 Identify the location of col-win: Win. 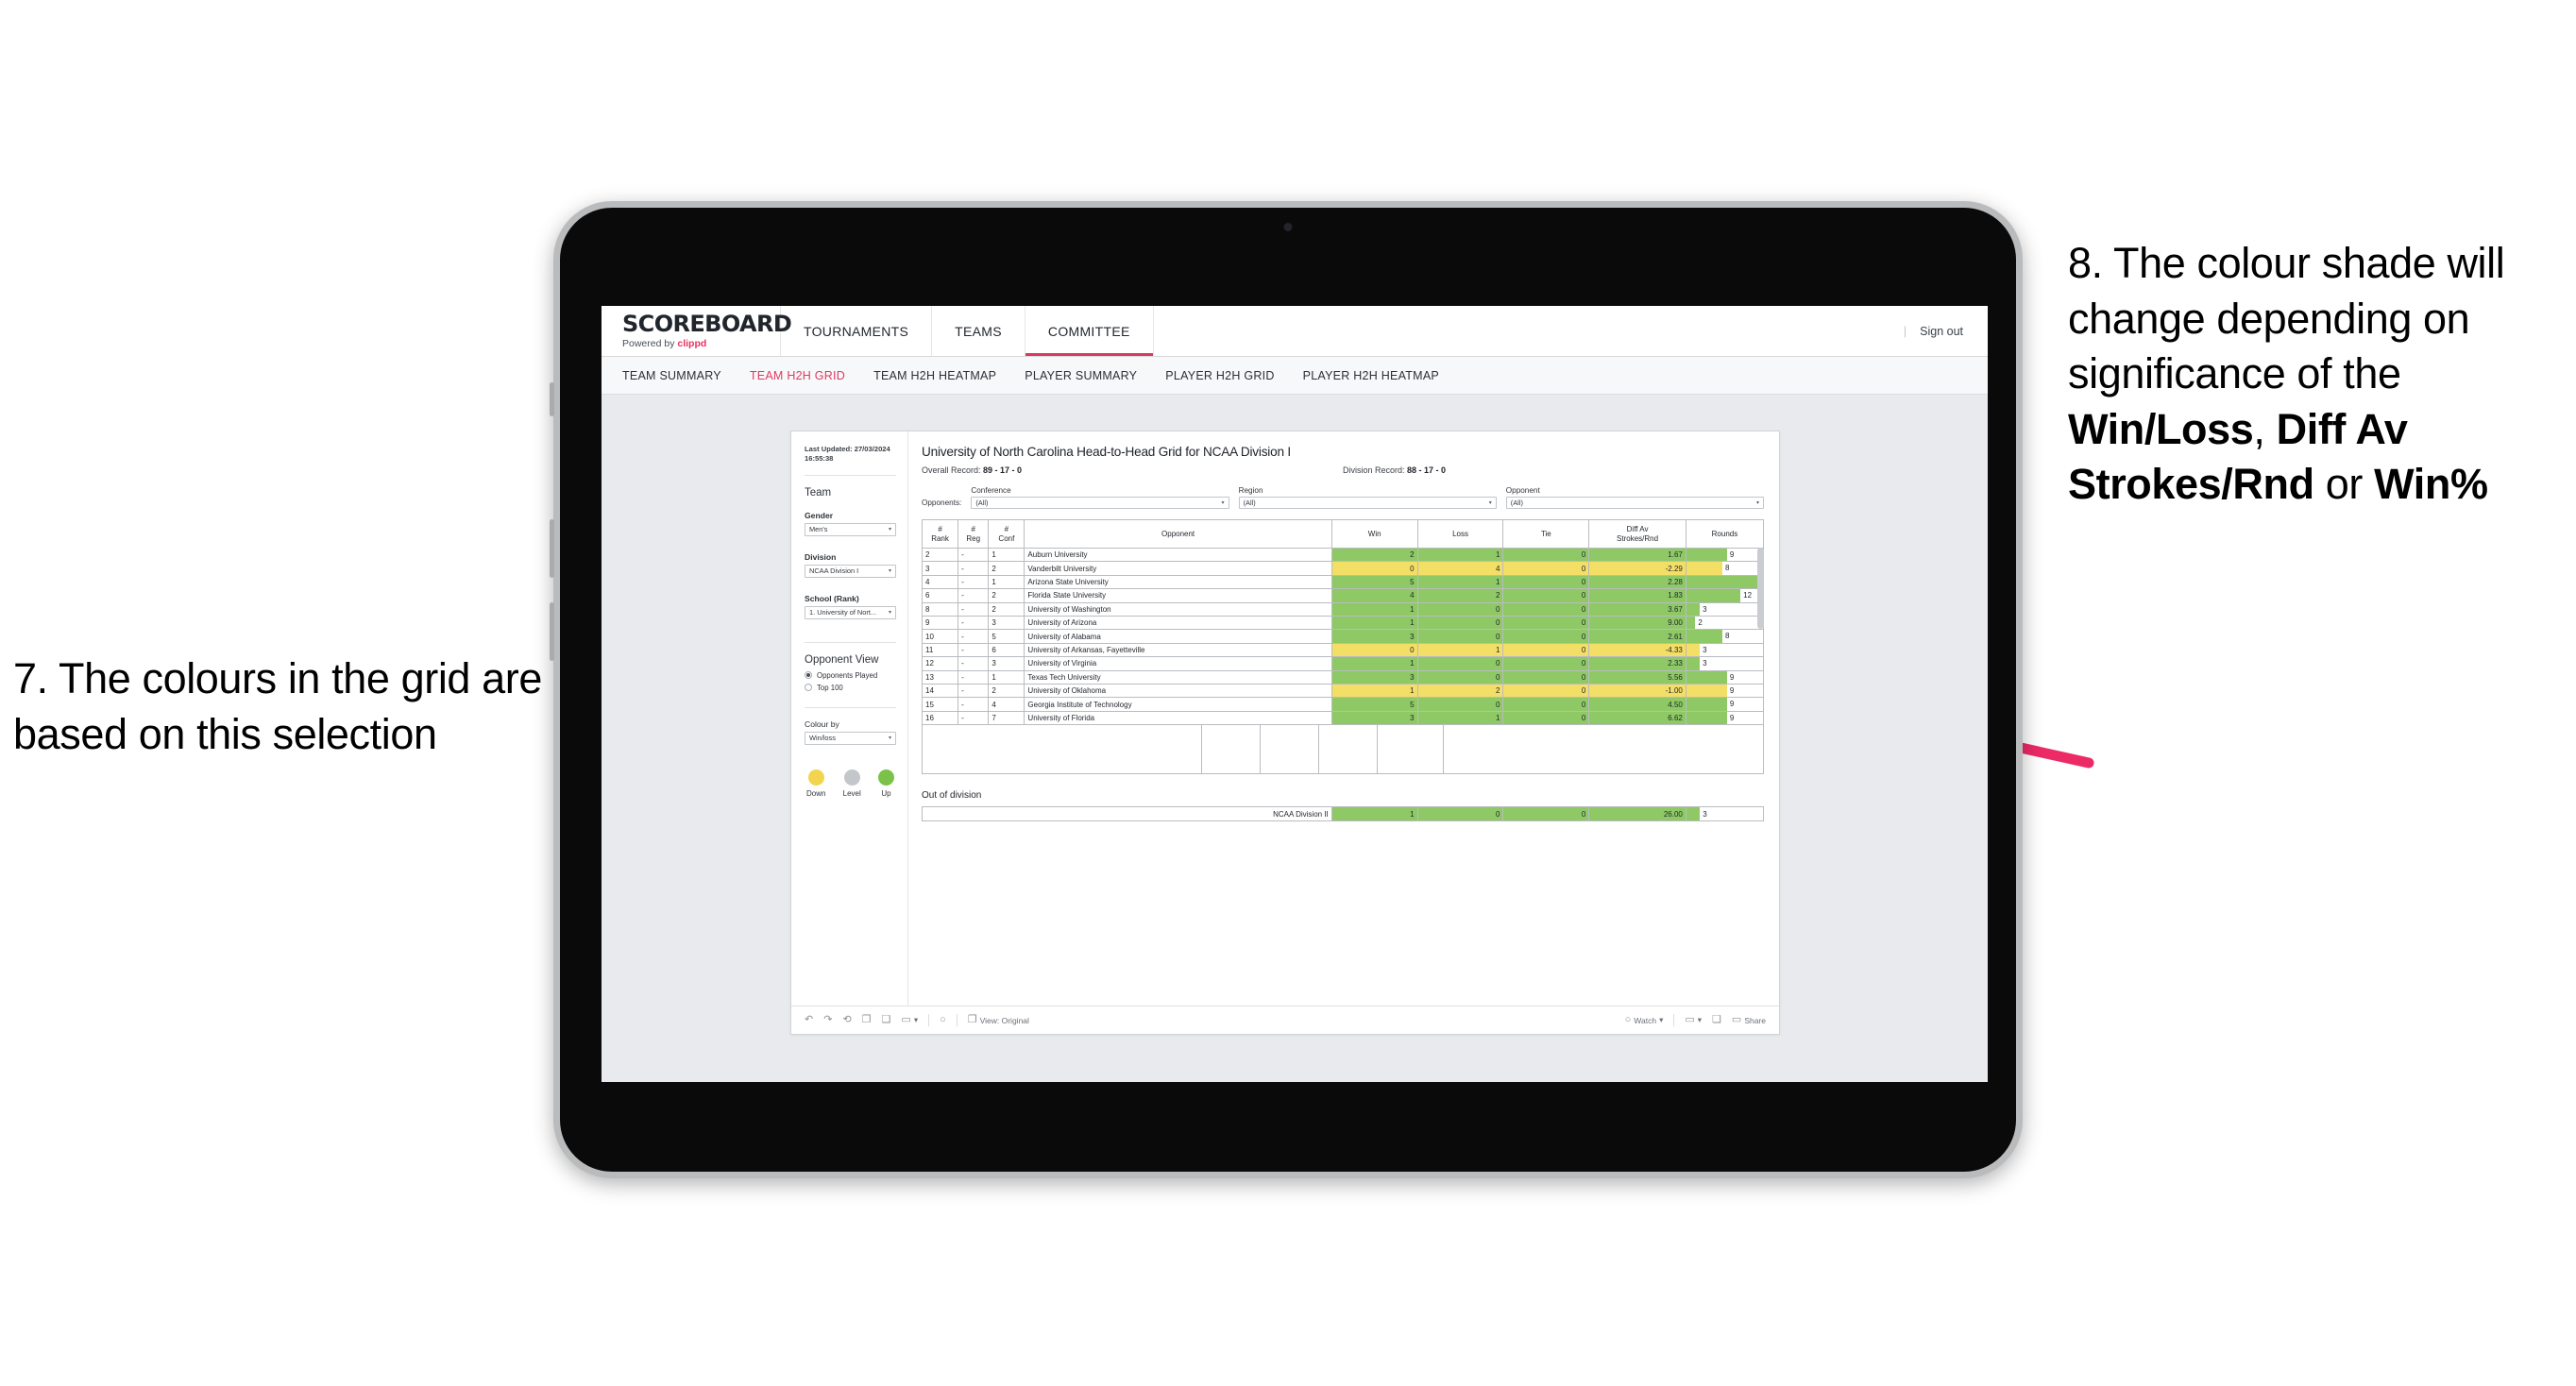
(1374, 534).